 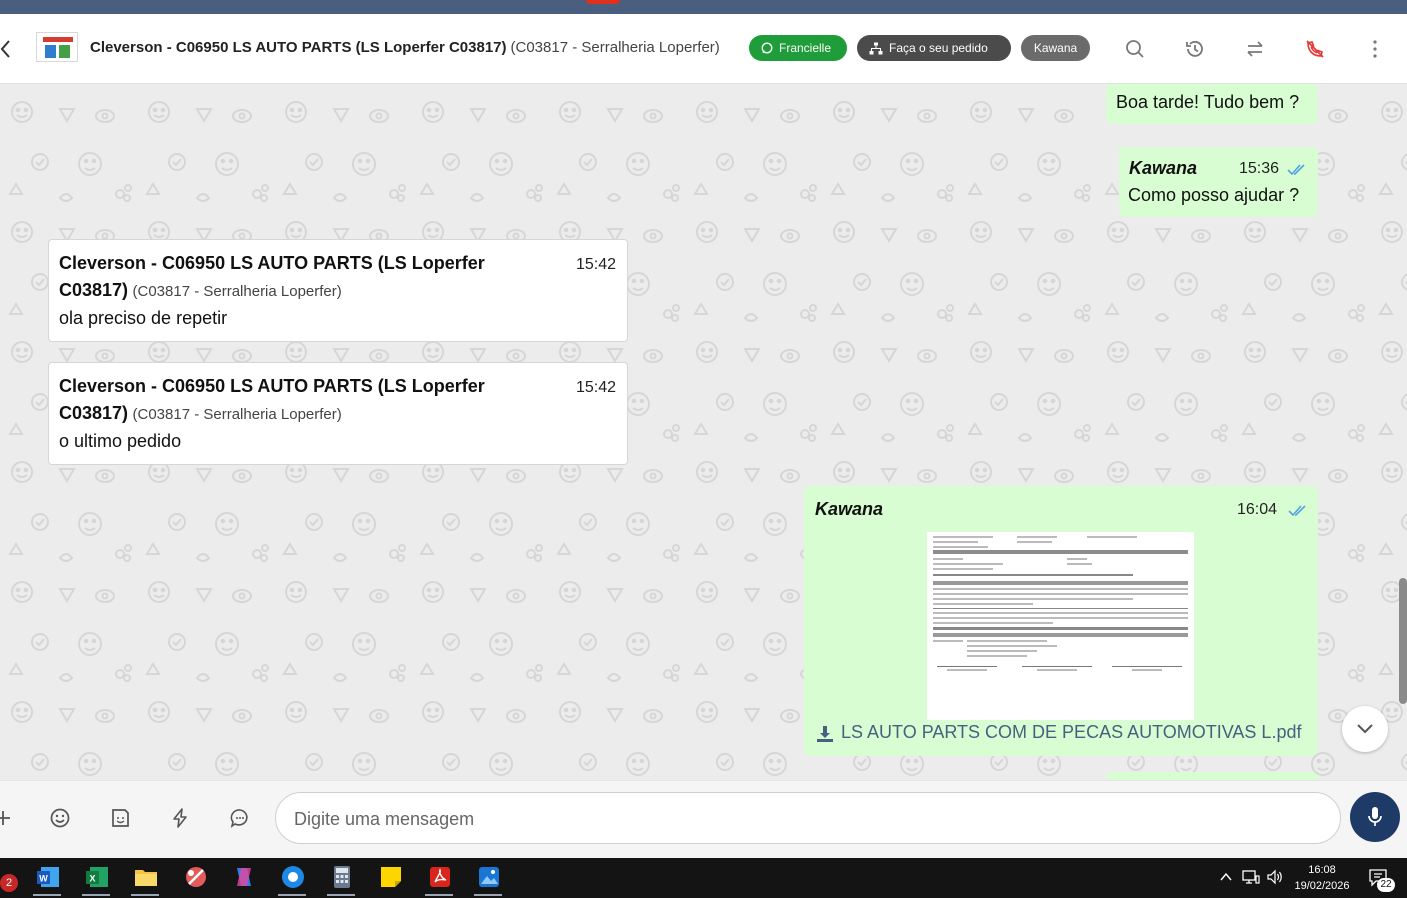 What do you see at coordinates (1212, 776) in the screenshot?
I see `message-outgoing-partial` at bounding box center [1212, 776].